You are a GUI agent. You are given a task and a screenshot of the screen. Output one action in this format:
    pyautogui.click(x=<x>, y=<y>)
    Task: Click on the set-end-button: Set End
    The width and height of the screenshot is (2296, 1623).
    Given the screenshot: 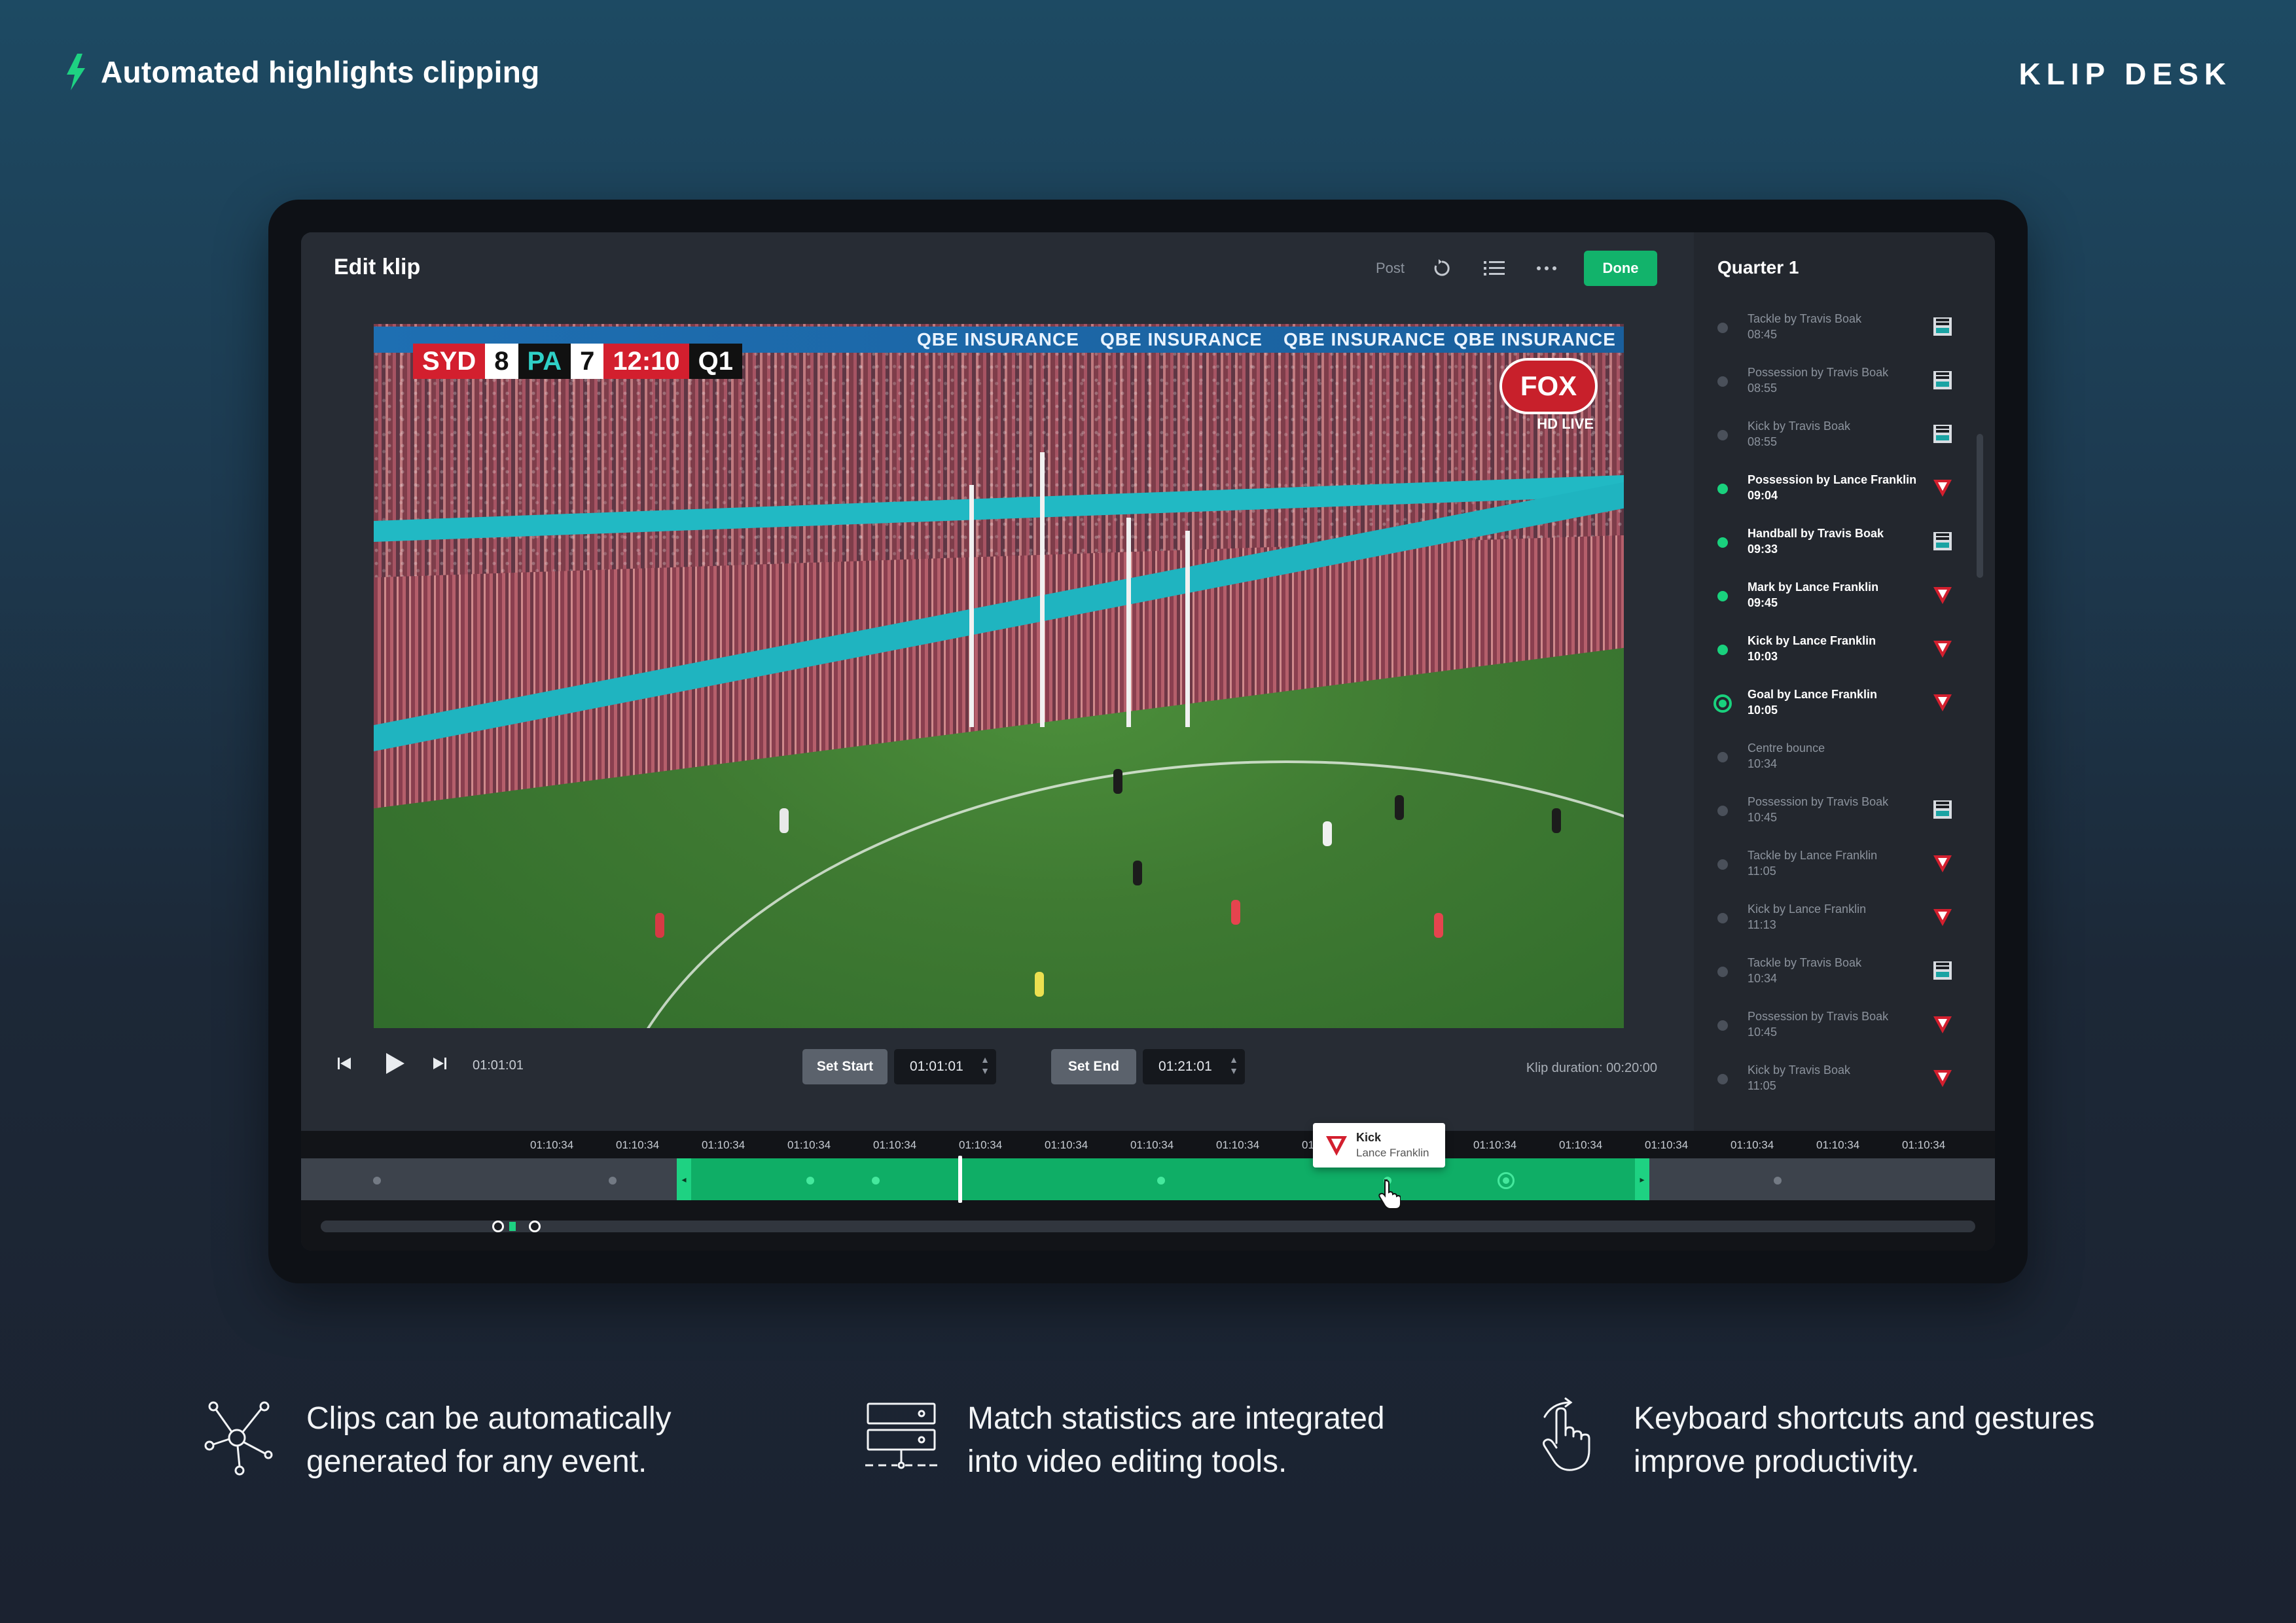 What is the action you would take?
    pyautogui.click(x=1093, y=1066)
    